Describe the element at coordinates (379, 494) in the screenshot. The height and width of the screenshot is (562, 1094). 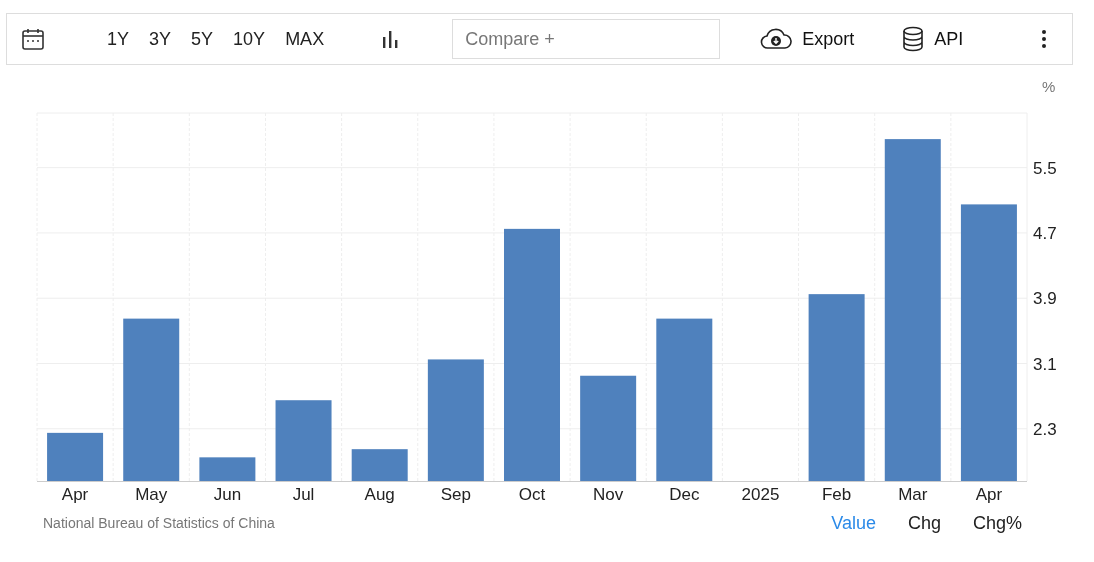
I see `x-axis-label: Aug` at that location.